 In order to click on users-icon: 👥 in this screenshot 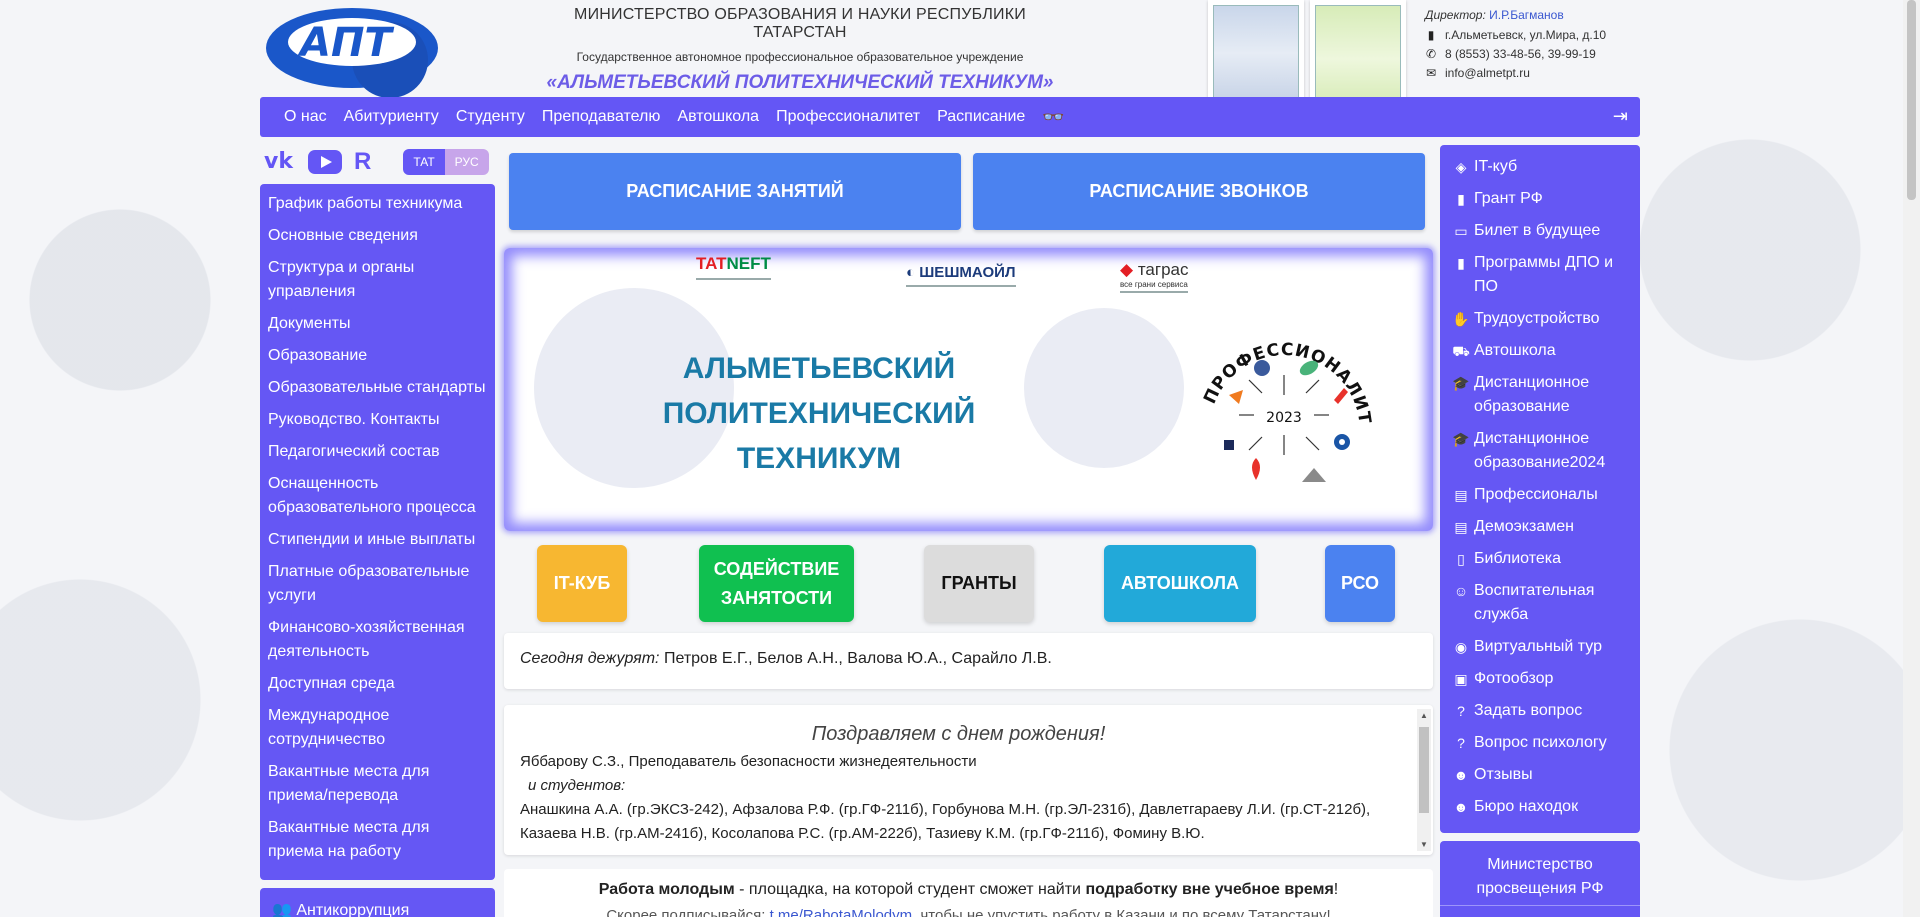, I will do `click(284, 909)`.